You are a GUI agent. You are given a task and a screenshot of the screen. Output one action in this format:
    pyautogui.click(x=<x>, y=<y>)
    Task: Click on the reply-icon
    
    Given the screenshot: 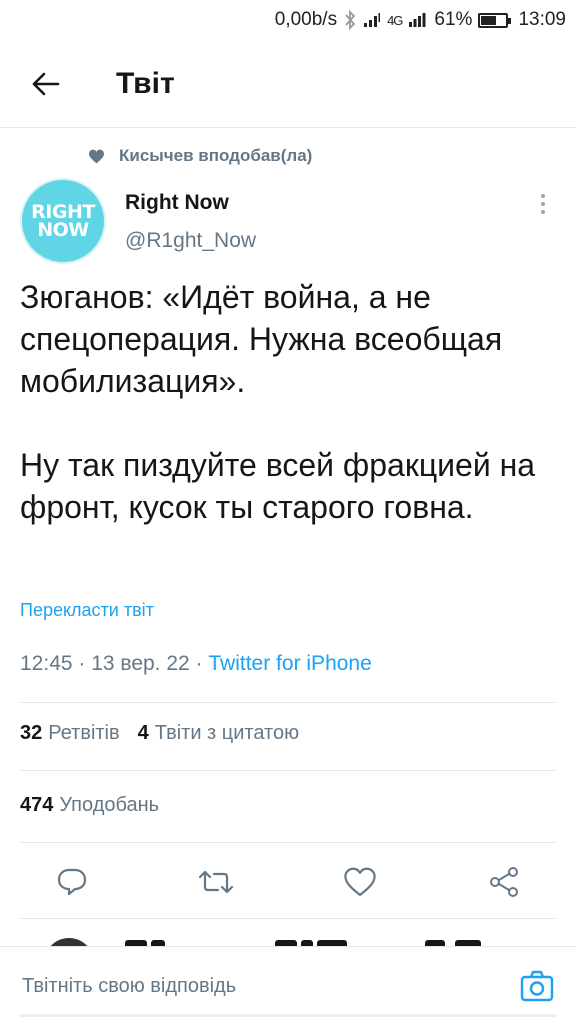 What is the action you would take?
    pyautogui.click(x=72, y=882)
    